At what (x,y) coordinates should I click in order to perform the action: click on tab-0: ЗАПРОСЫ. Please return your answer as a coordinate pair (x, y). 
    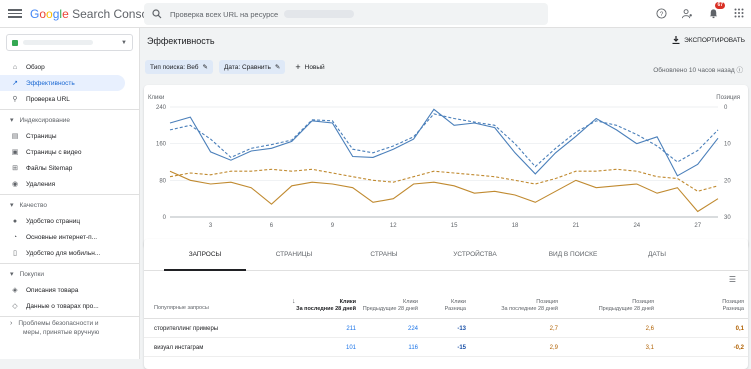
    Looking at the image, I should click on (205, 255).